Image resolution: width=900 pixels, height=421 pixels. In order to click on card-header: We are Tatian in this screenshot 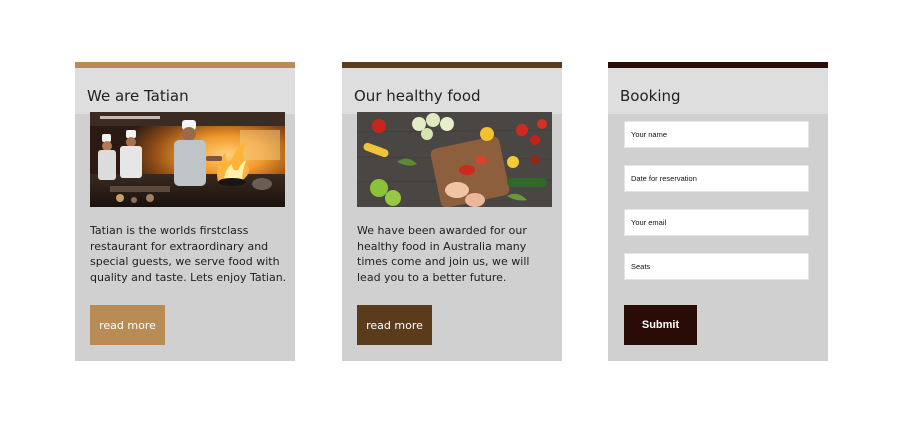, I will do `click(185, 91)`.